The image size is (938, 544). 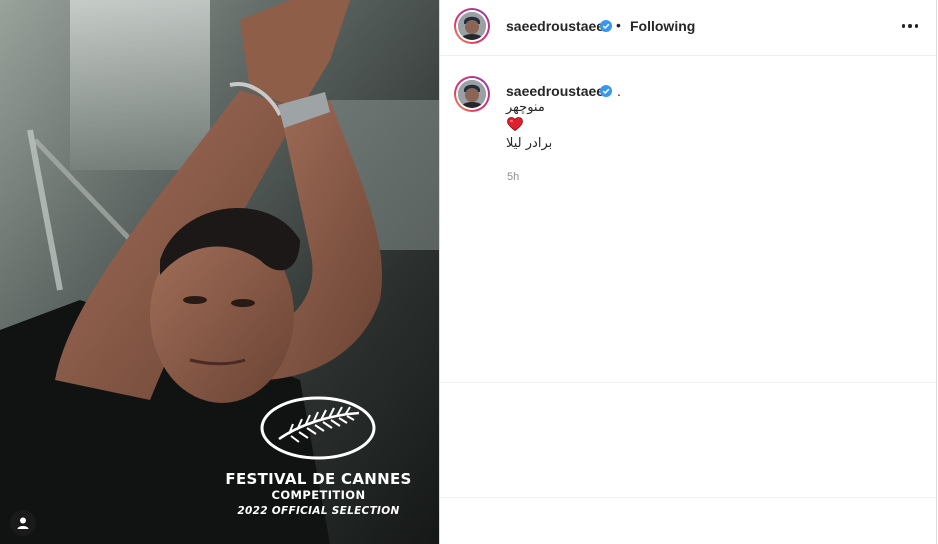 What do you see at coordinates (555, 91) in the screenshot?
I see `caption-username: saeedroustaee` at bounding box center [555, 91].